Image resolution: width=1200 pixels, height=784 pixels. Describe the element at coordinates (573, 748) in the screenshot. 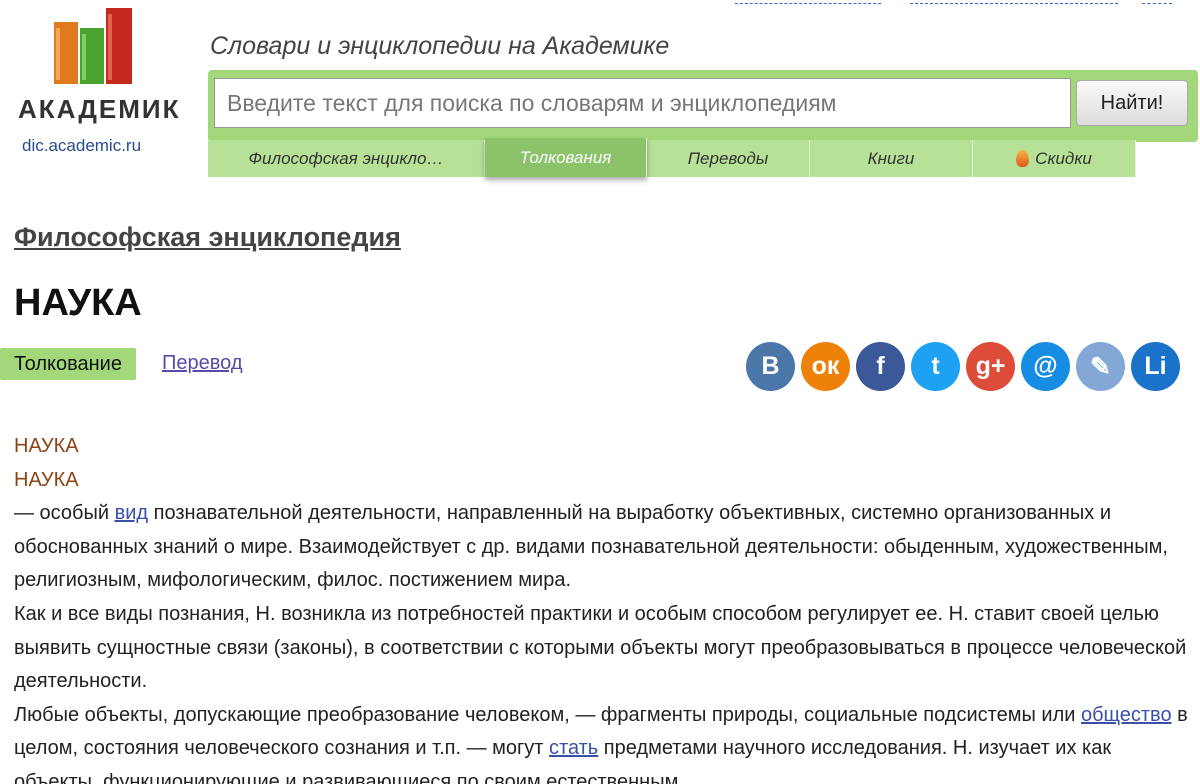

I see `link-stat: стать` at that location.